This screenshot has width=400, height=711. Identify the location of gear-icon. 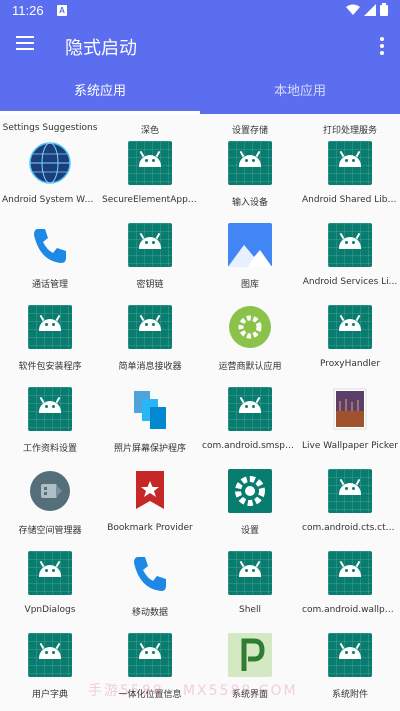
(250, 327).